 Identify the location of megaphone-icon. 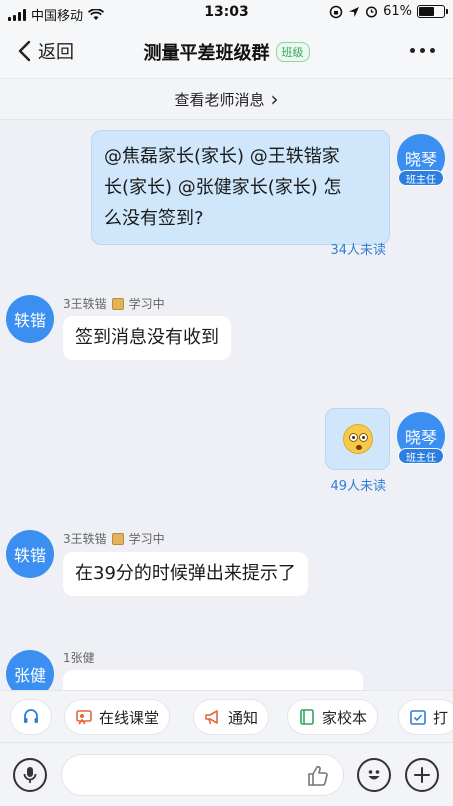
(211, 717).